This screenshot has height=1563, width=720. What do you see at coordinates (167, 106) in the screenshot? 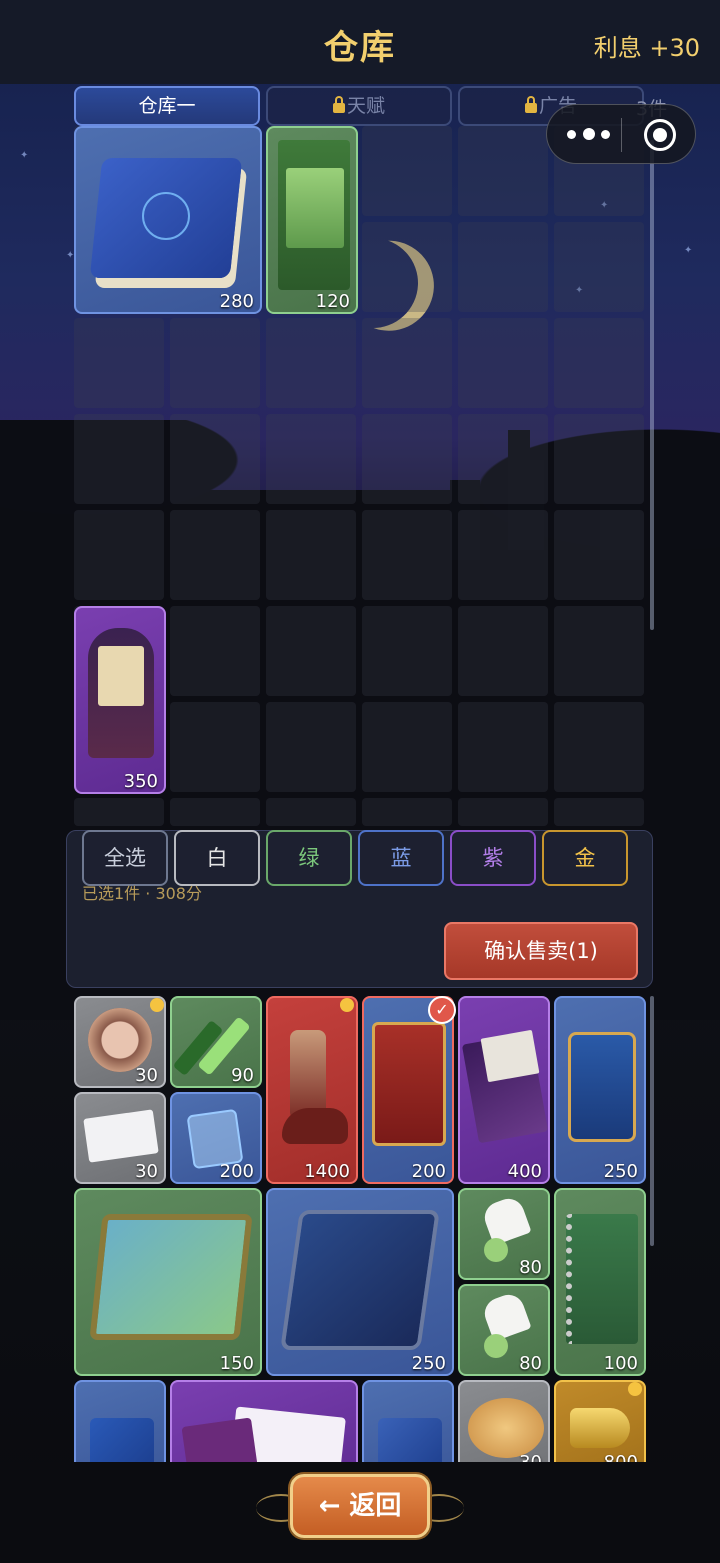
I see `tab-warehouse-one: 仓库一` at bounding box center [167, 106].